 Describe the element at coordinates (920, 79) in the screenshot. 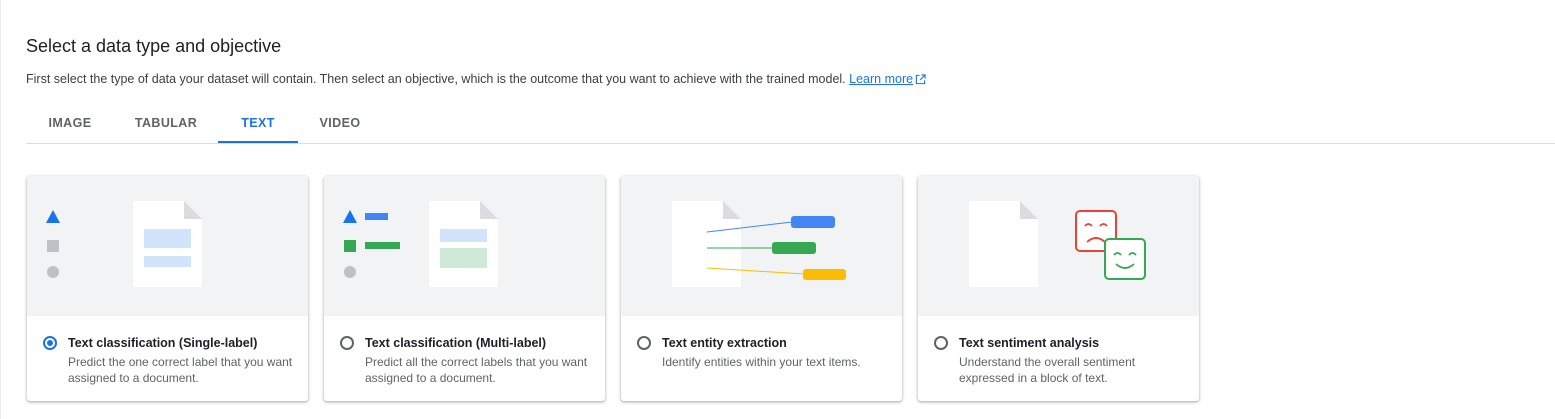

I see `external-link-icon` at that location.